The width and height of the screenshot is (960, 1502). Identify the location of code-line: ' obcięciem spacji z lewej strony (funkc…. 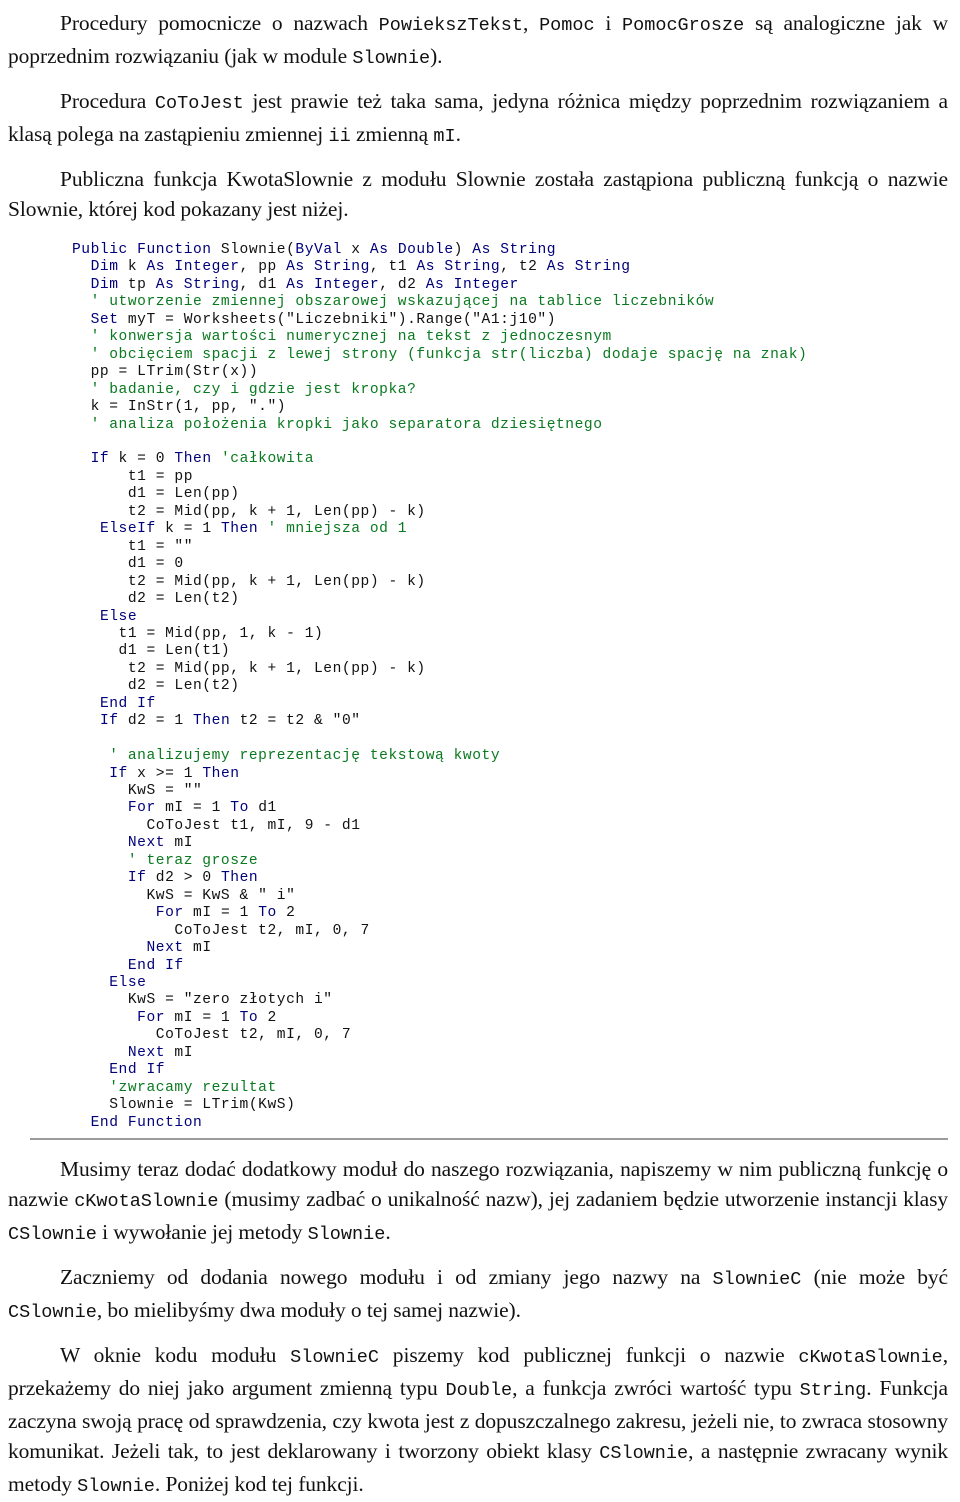
(510, 355).